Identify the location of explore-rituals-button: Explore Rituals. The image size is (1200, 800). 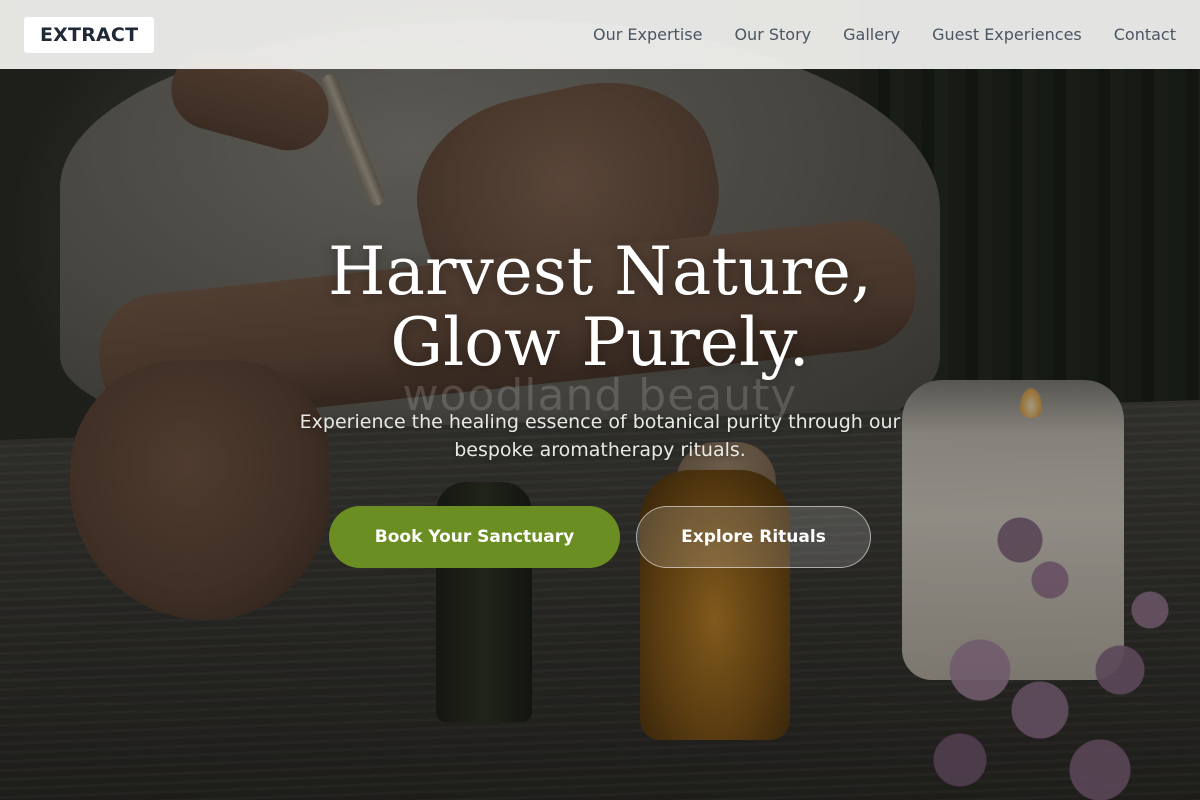
(753, 537).